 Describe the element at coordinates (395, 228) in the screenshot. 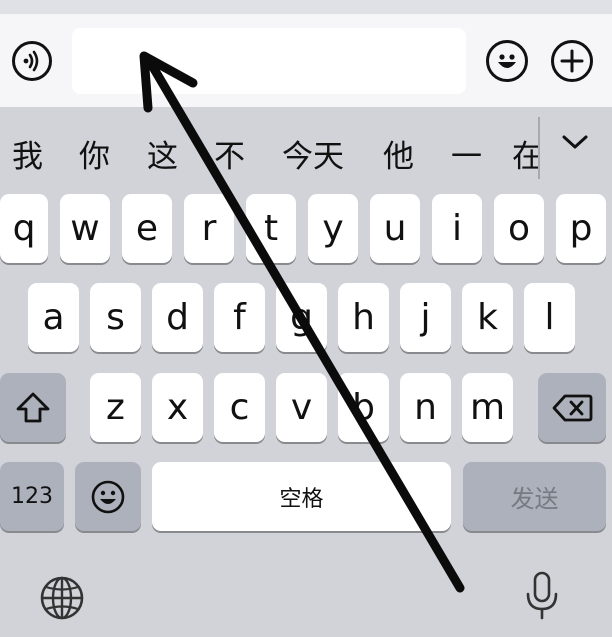

I see `key-u: u` at that location.